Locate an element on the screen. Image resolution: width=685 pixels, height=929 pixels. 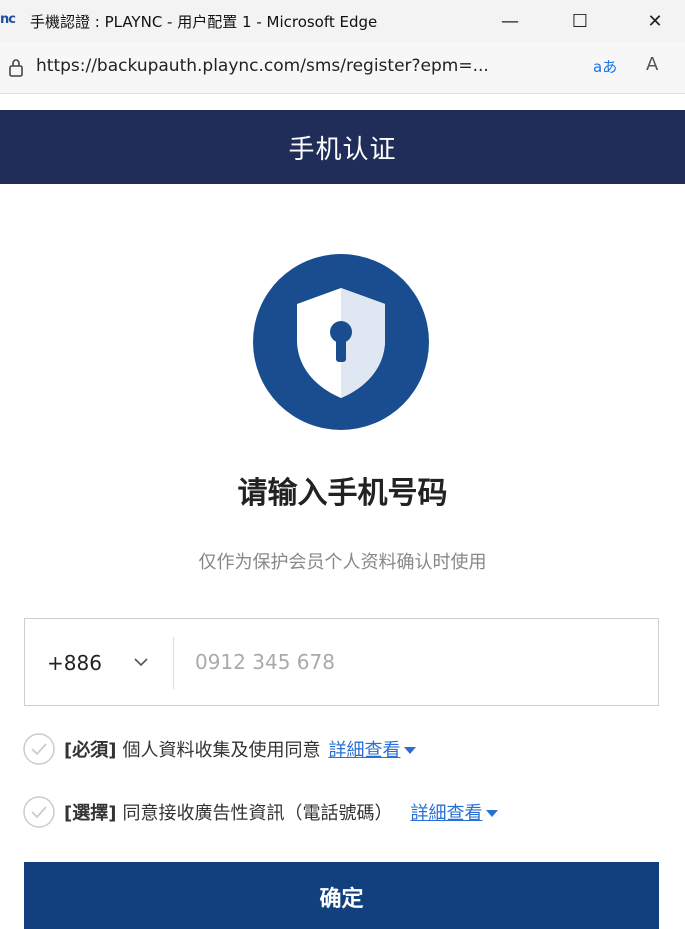
immersive-reader-icon: aあ is located at coordinates (605, 66).